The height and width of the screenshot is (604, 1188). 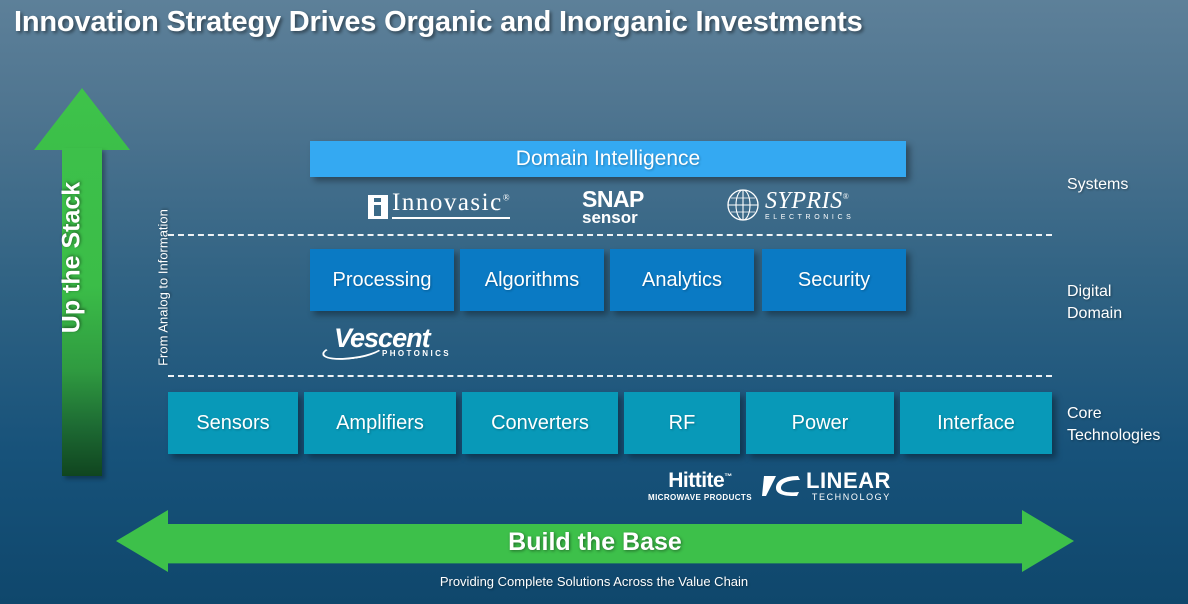 I want to click on hittite-subtitle: MICROWAVE PRODUCTS, so click(x=700, y=497).